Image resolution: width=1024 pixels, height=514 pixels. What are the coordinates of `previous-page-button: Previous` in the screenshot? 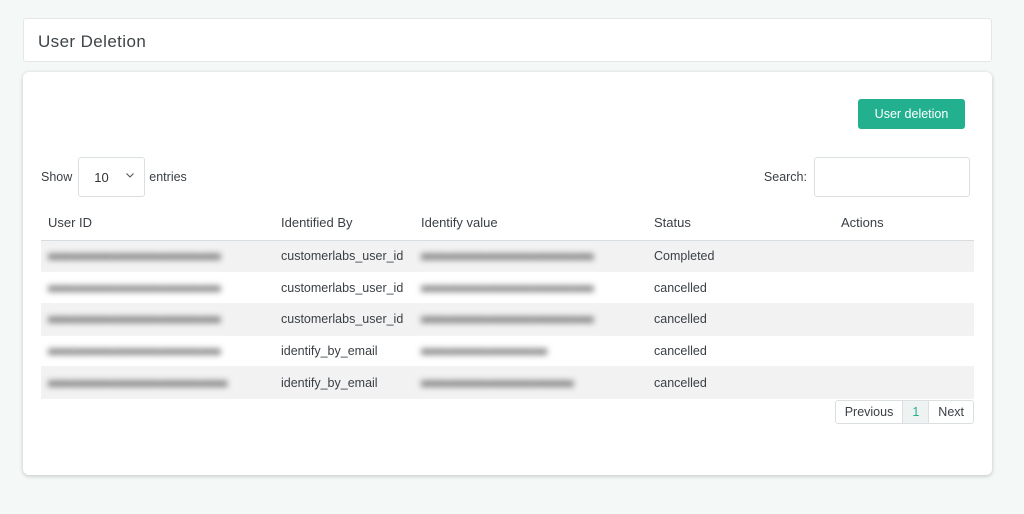 It's located at (869, 412).